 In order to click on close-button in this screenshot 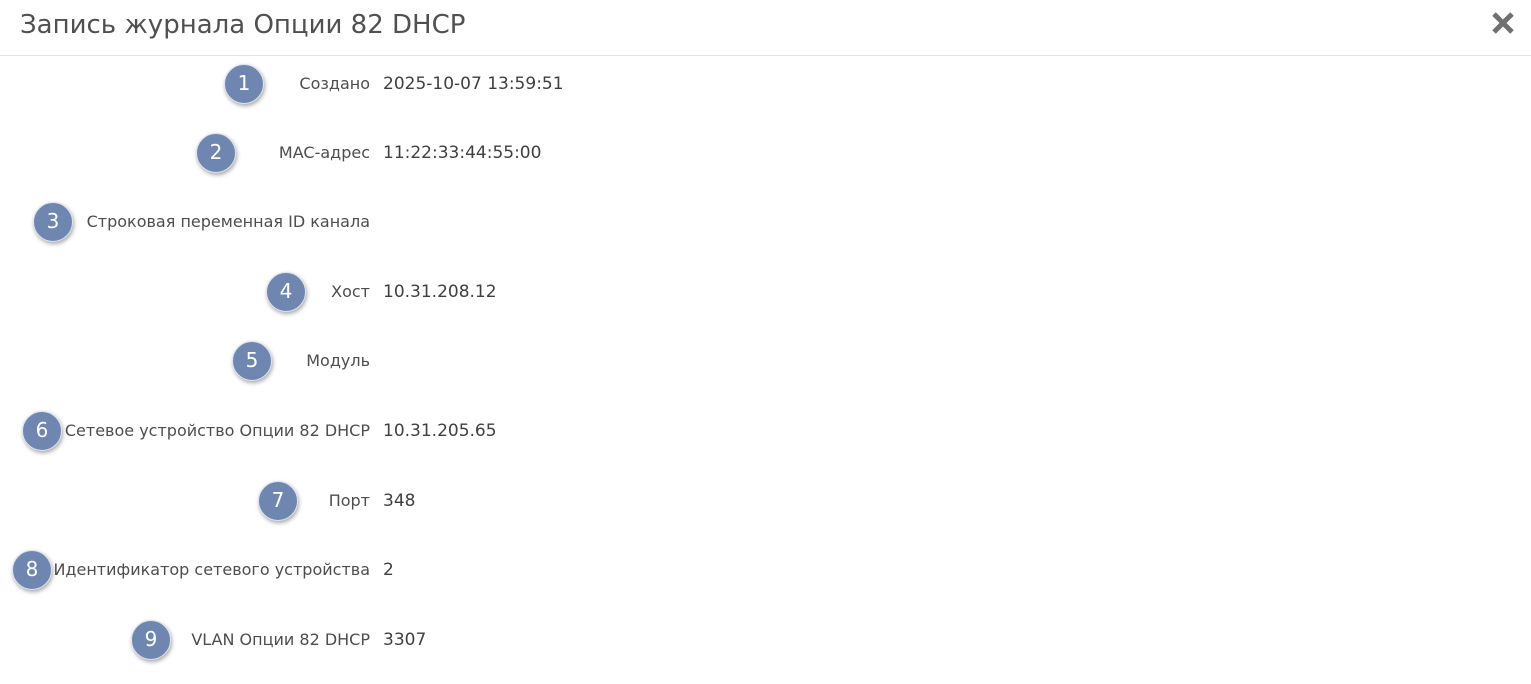, I will do `click(1503, 23)`.